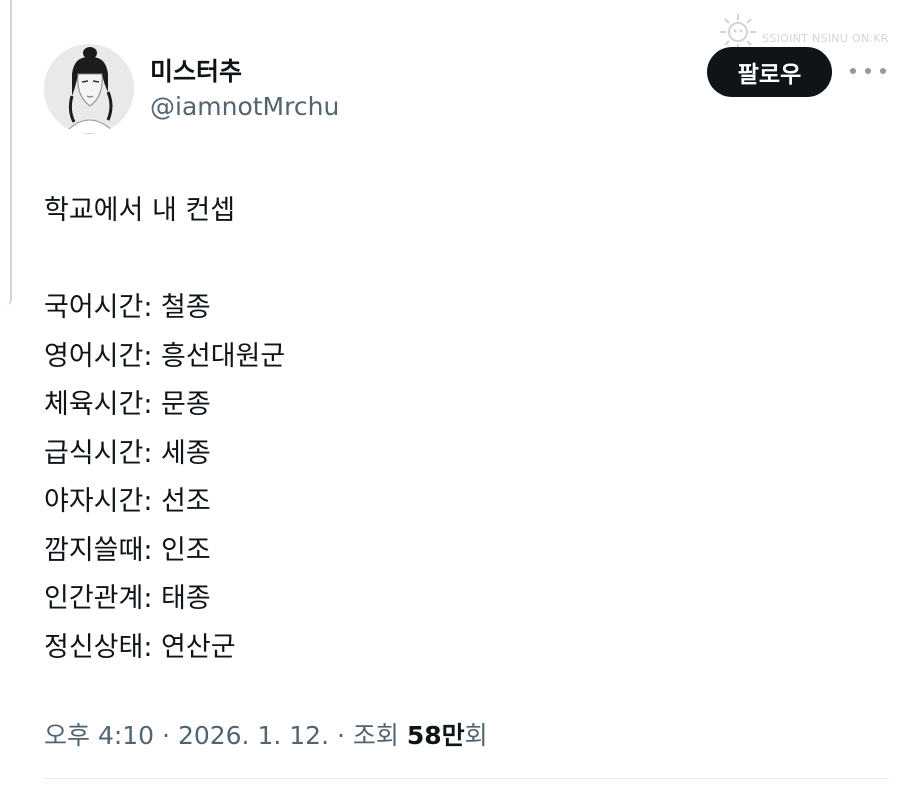  Describe the element at coordinates (127, 598) in the screenshot. I see `tweet-line: 인간관계: 태종` at that location.